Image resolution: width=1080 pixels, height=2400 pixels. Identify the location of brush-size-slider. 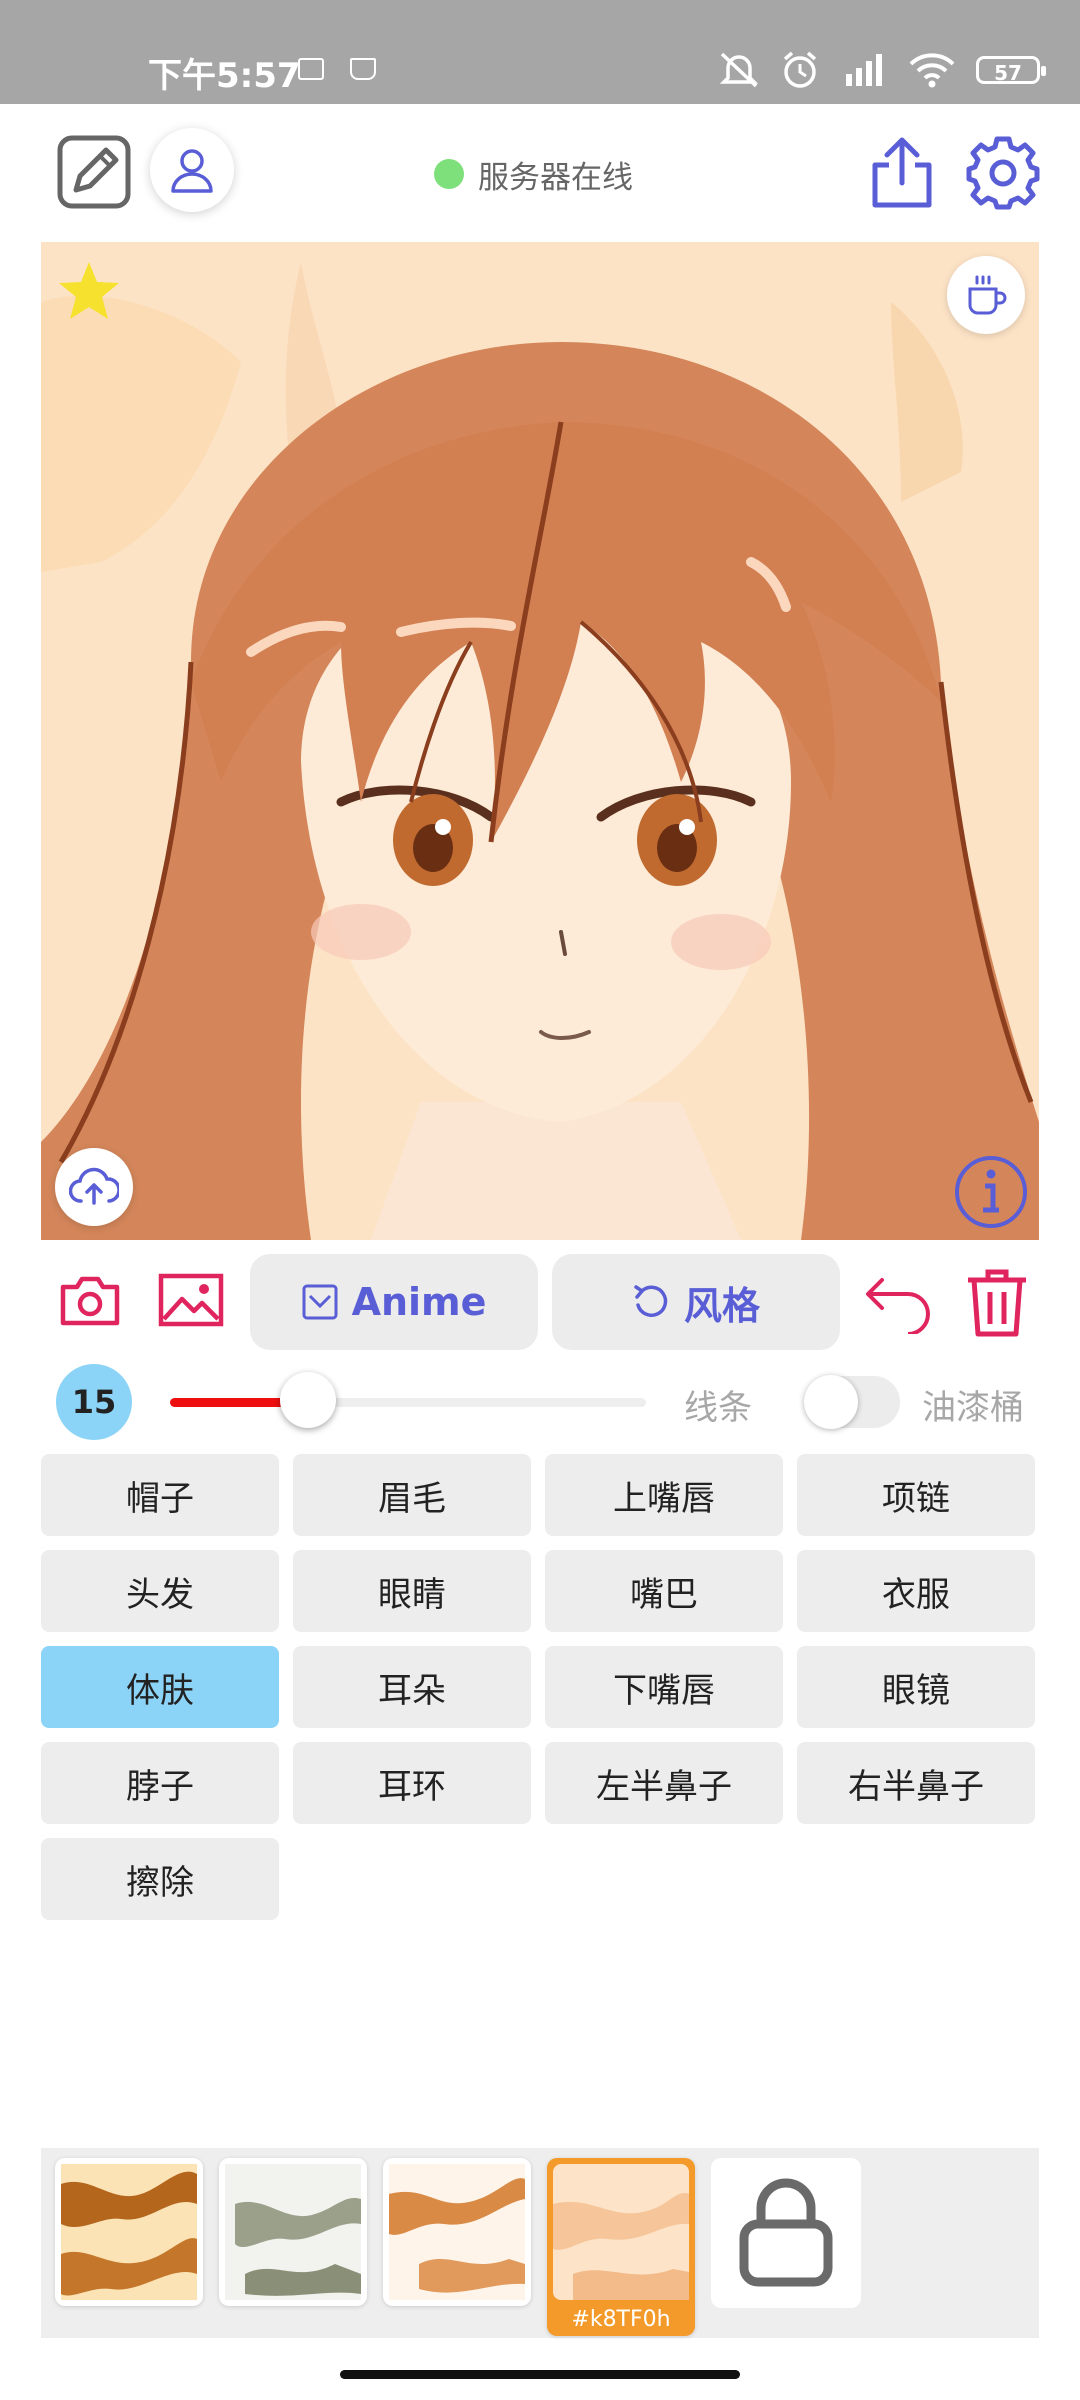
(408, 1400).